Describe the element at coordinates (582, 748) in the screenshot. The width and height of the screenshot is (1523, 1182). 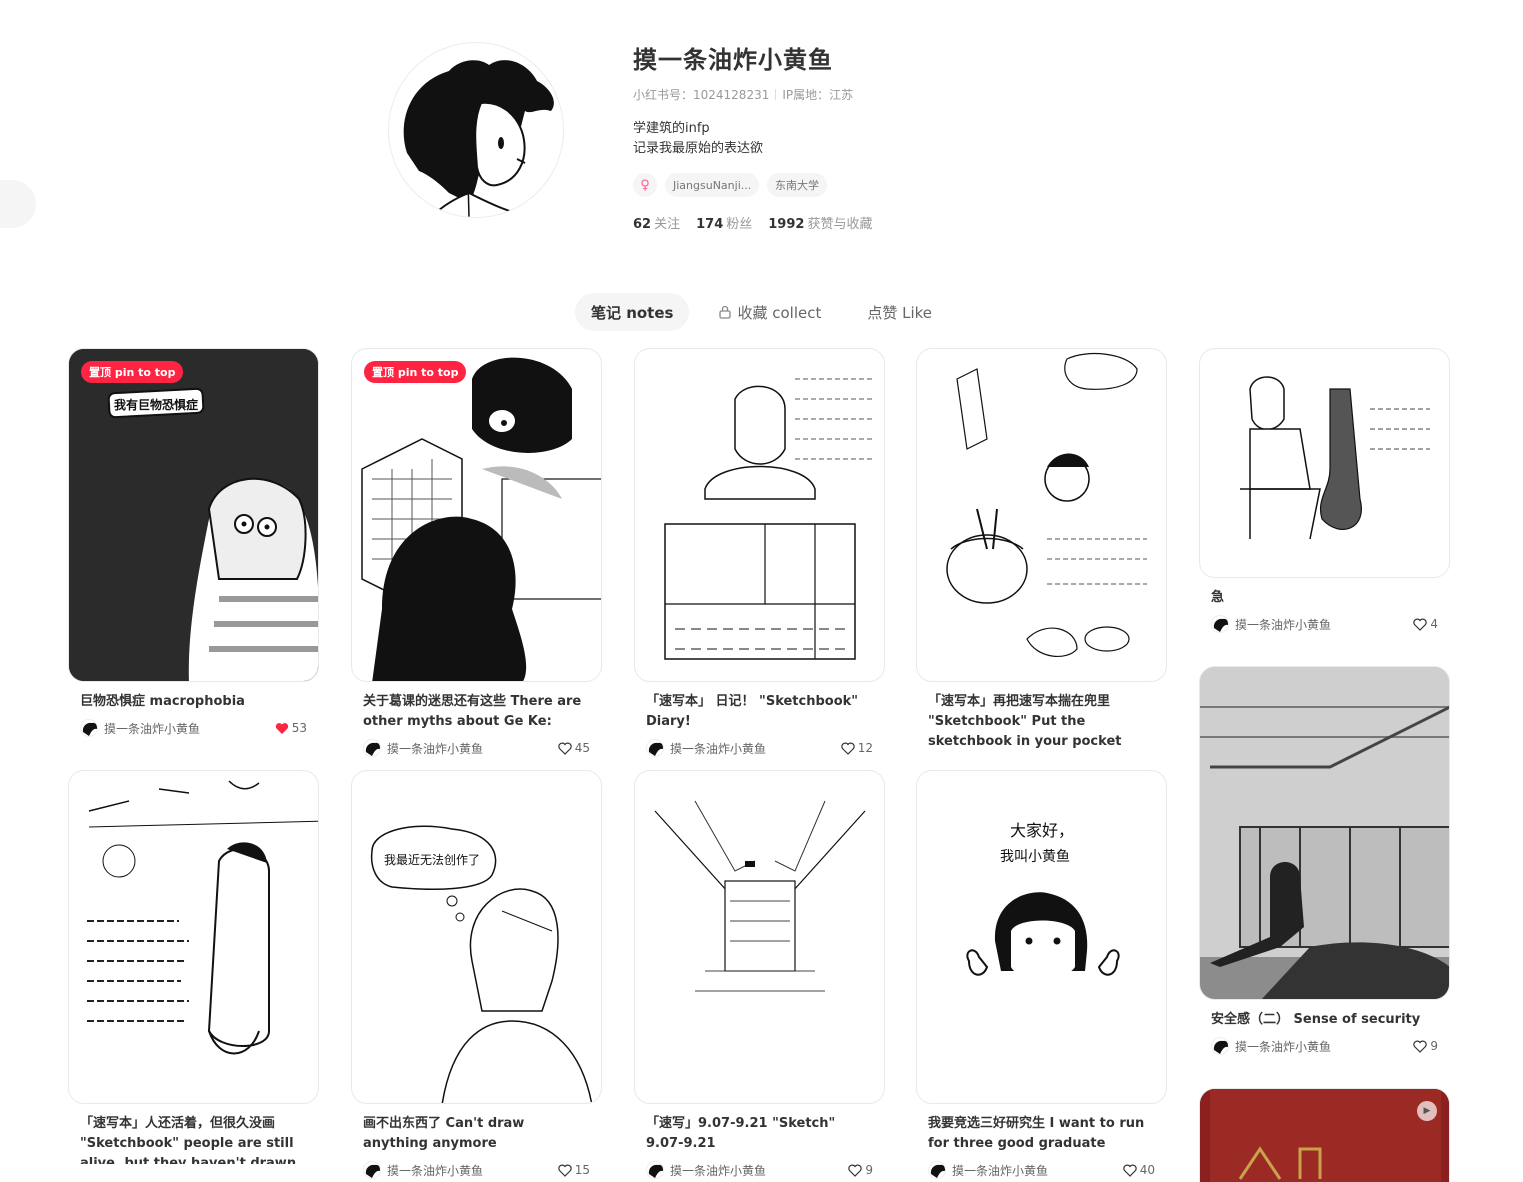
I see `like-count: 45` at that location.